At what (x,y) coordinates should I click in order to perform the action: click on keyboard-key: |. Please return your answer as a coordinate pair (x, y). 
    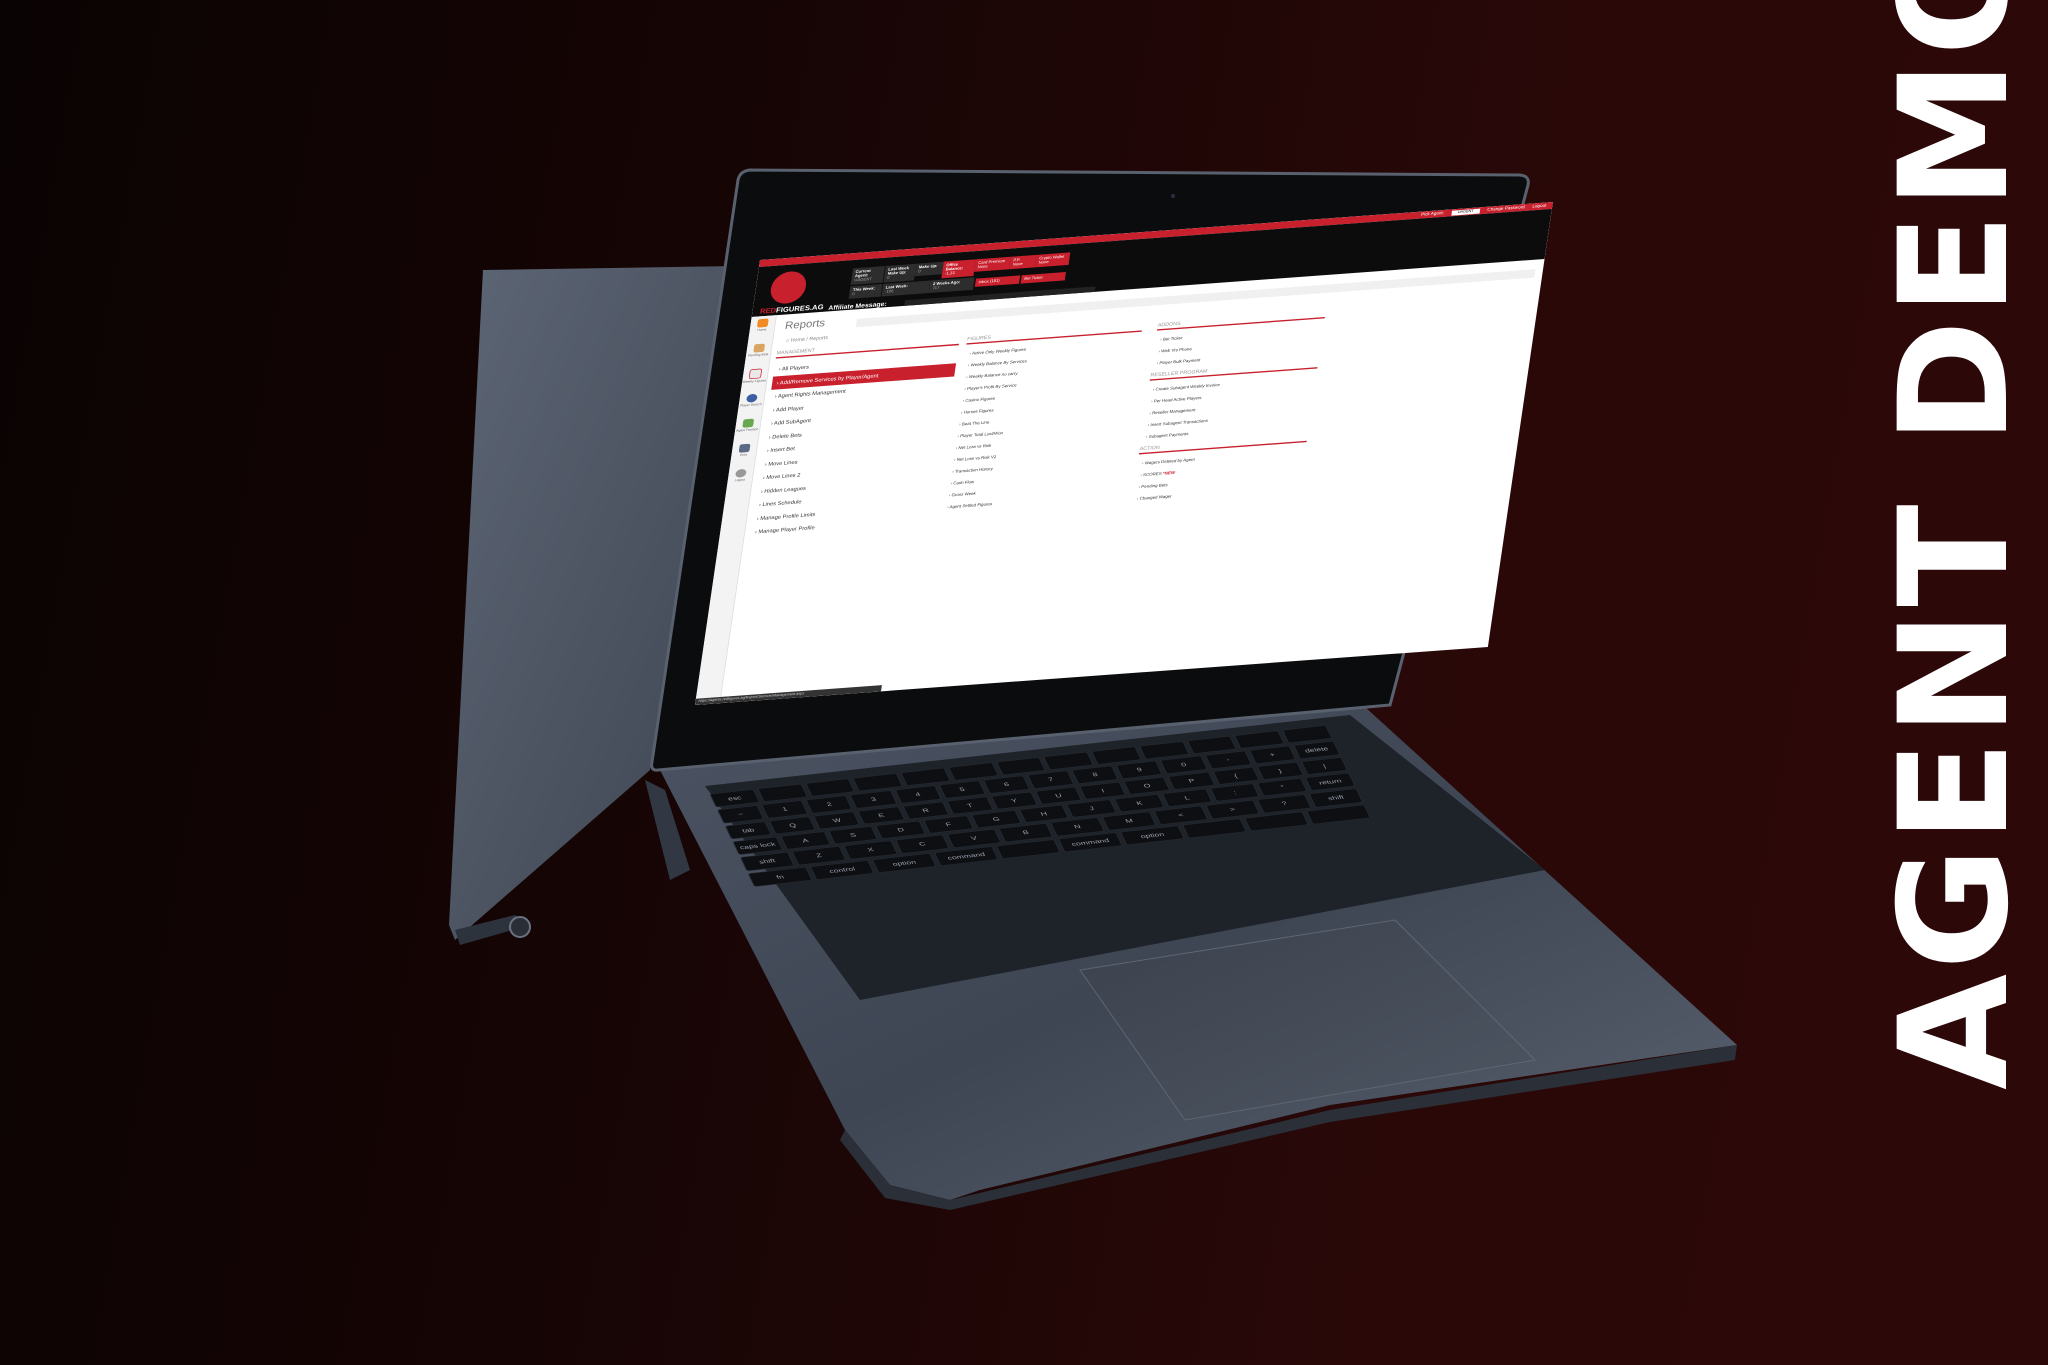
    Looking at the image, I should click on (1324, 765).